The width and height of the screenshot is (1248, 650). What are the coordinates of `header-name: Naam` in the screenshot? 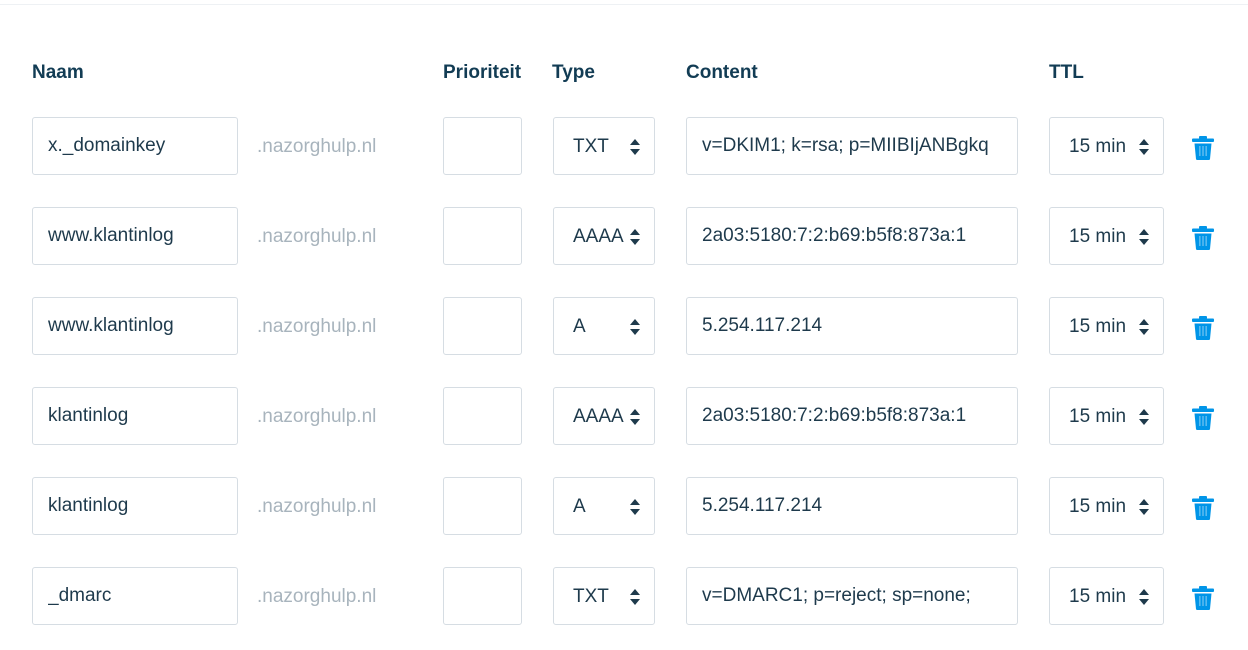 It's located at (58, 72).